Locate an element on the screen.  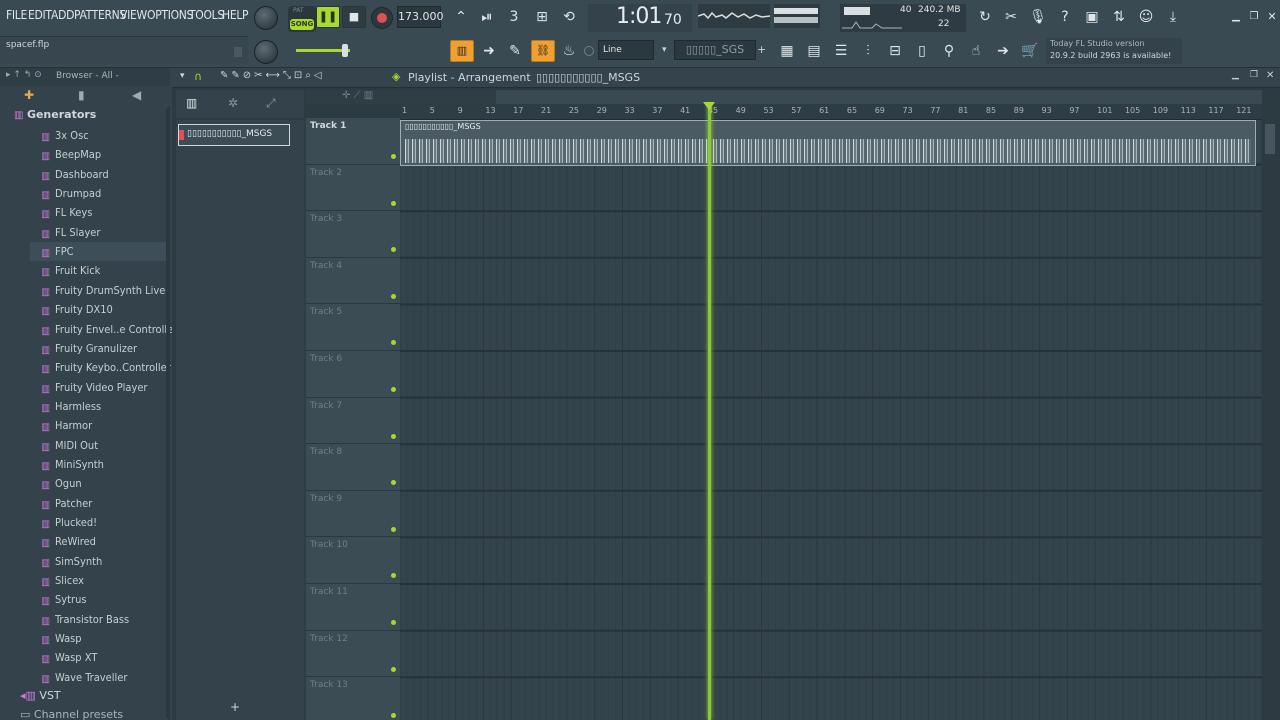
snap-select: Line is located at coordinates (626, 50).